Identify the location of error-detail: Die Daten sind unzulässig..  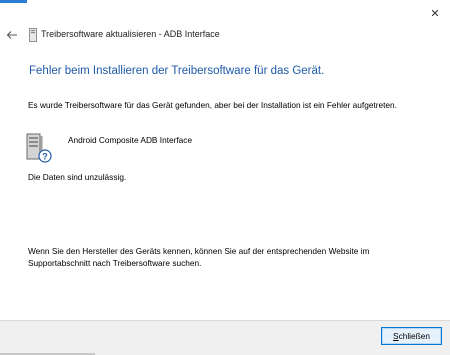
(77, 177).